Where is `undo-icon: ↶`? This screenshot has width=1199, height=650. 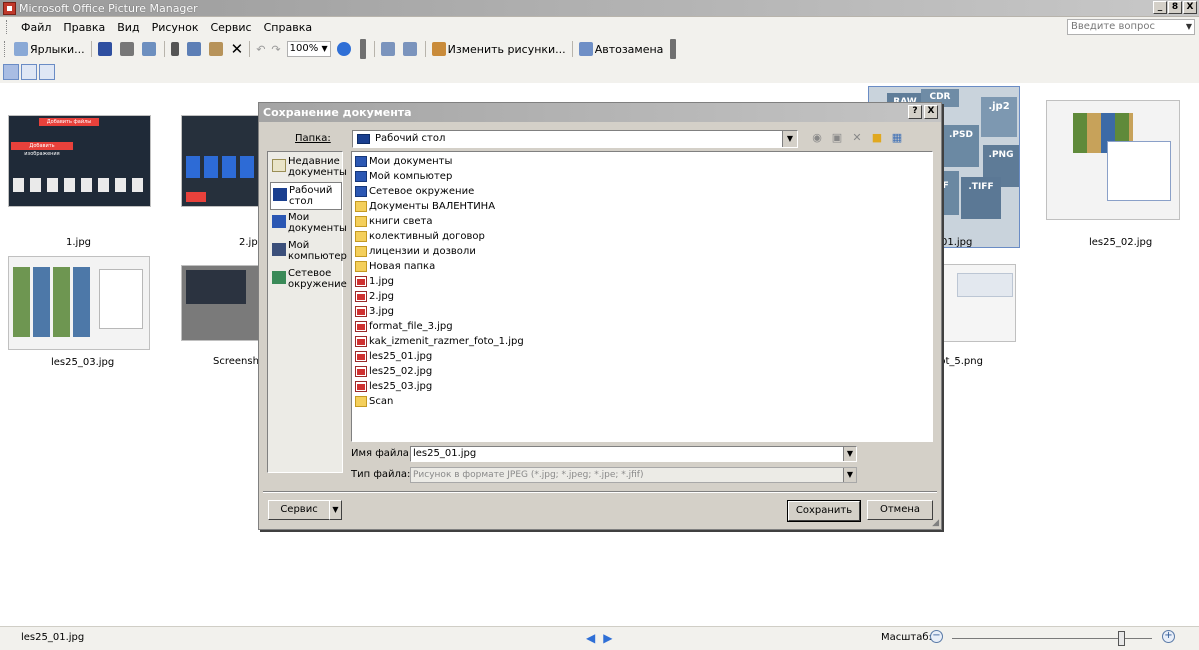 undo-icon: ↶ is located at coordinates (261, 49).